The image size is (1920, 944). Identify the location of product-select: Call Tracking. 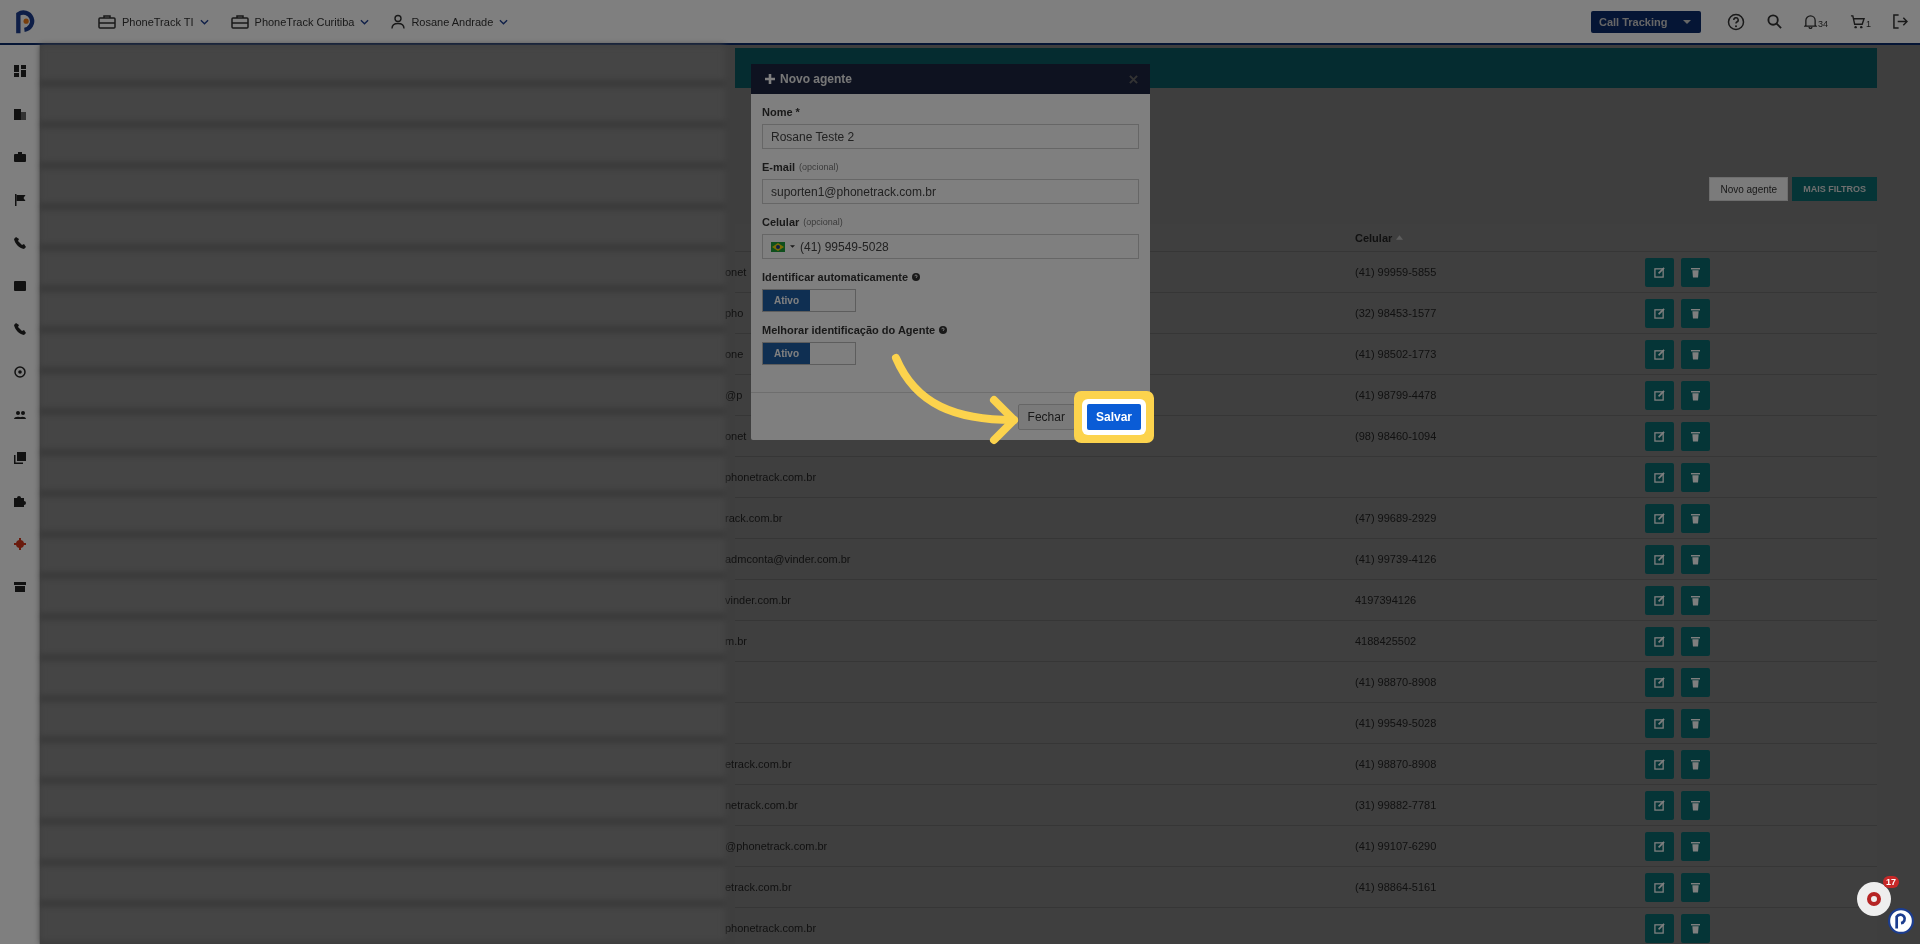
(1645, 21).